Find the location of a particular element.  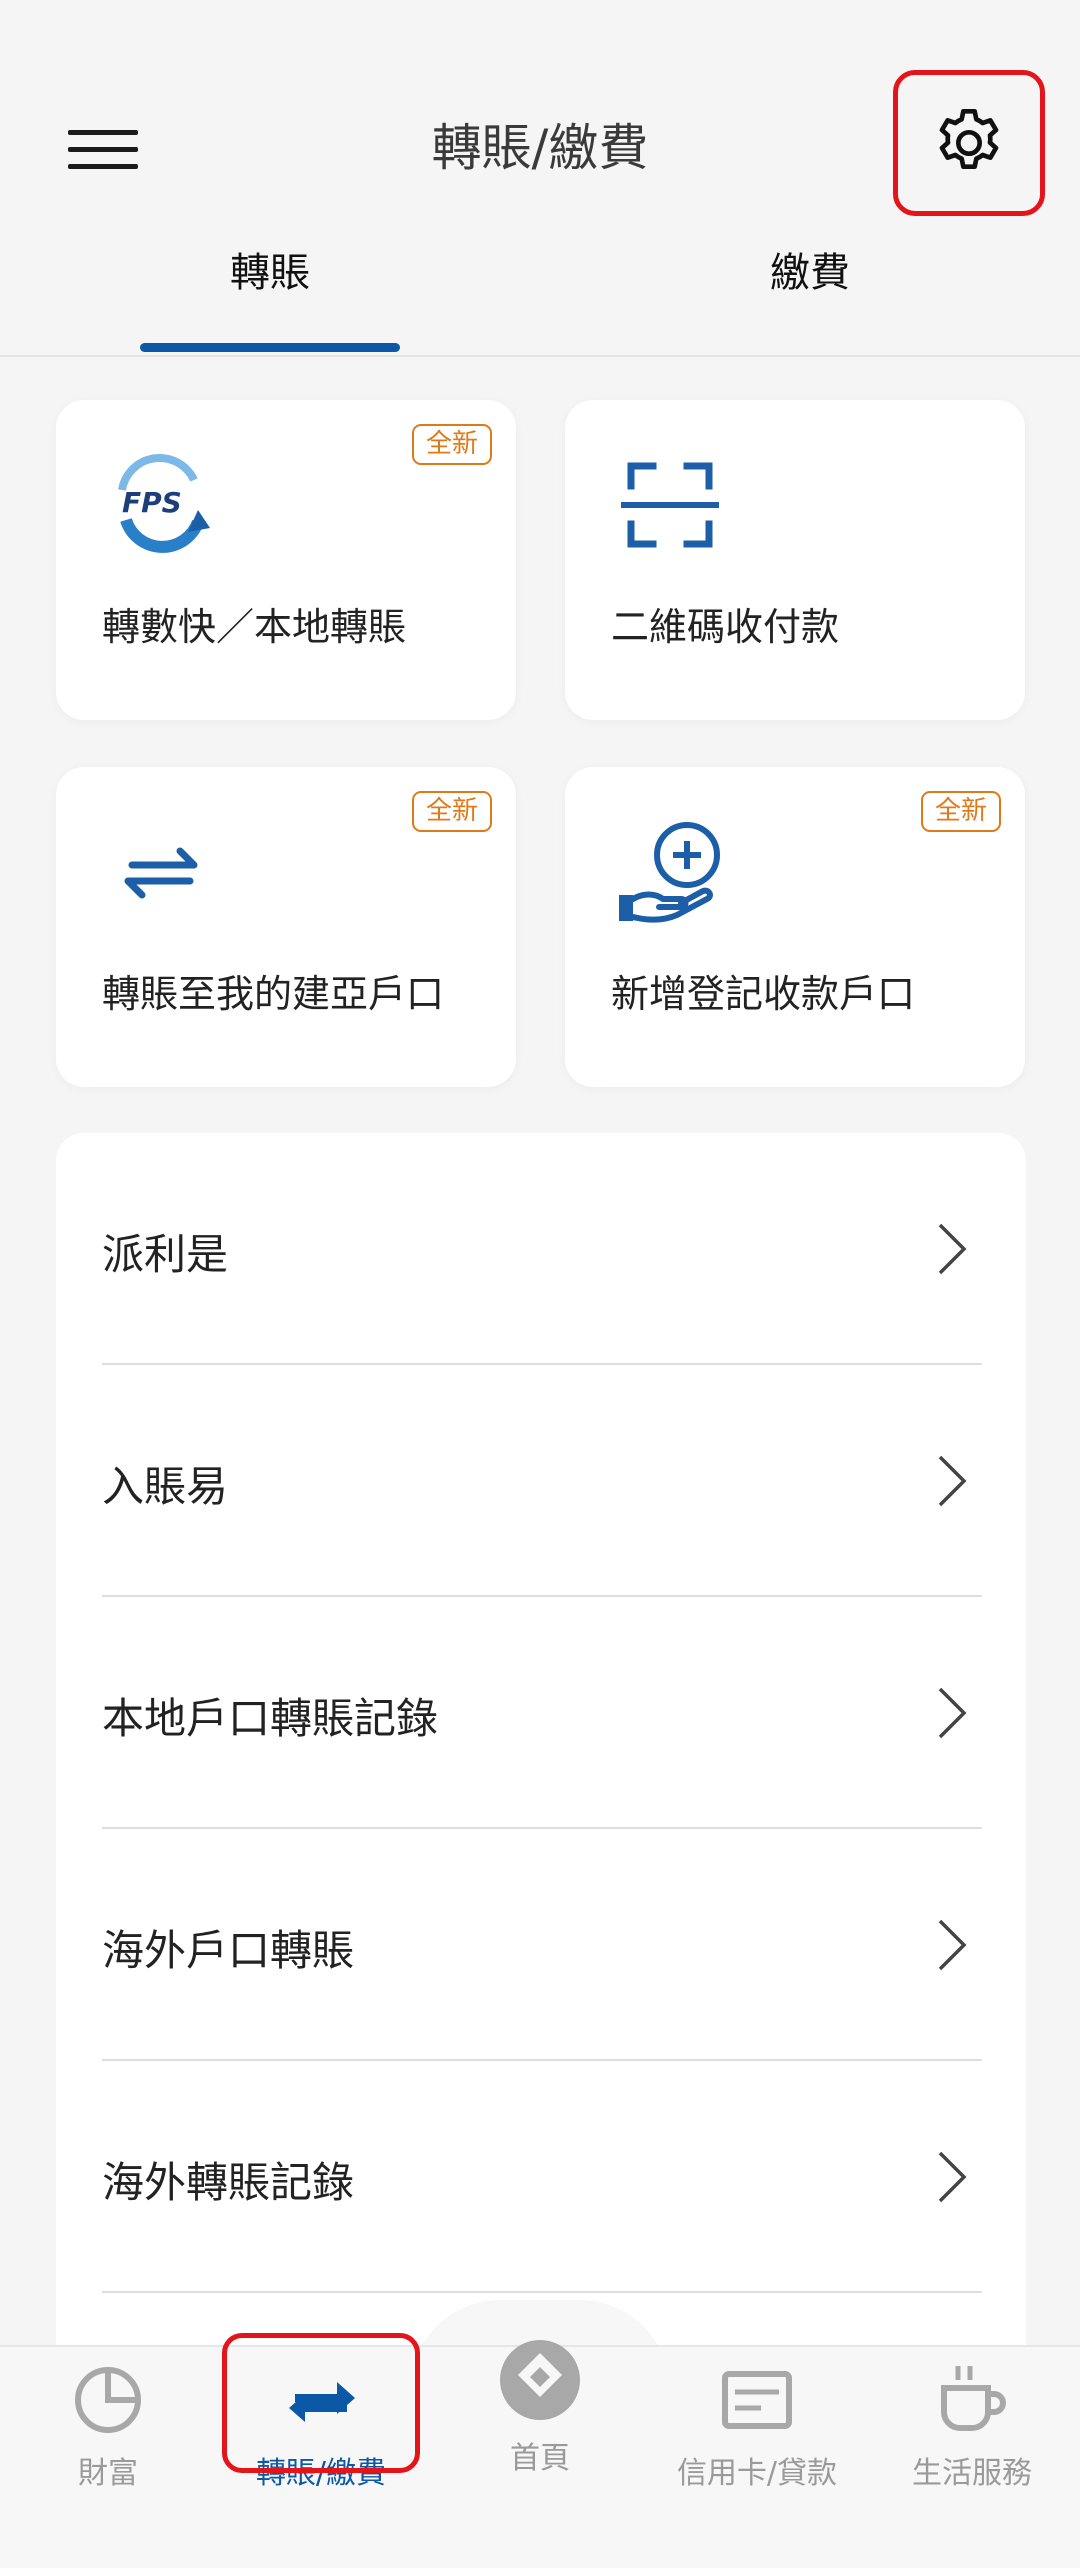

card-transfer-own-account: 全新 轉賬至我的建亞戶口 is located at coordinates (286, 927).